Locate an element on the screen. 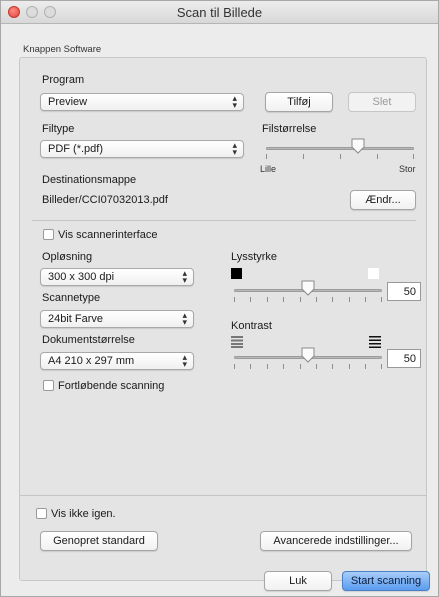  brightness-label: Lysstyrke is located at coordinates (254, 257).